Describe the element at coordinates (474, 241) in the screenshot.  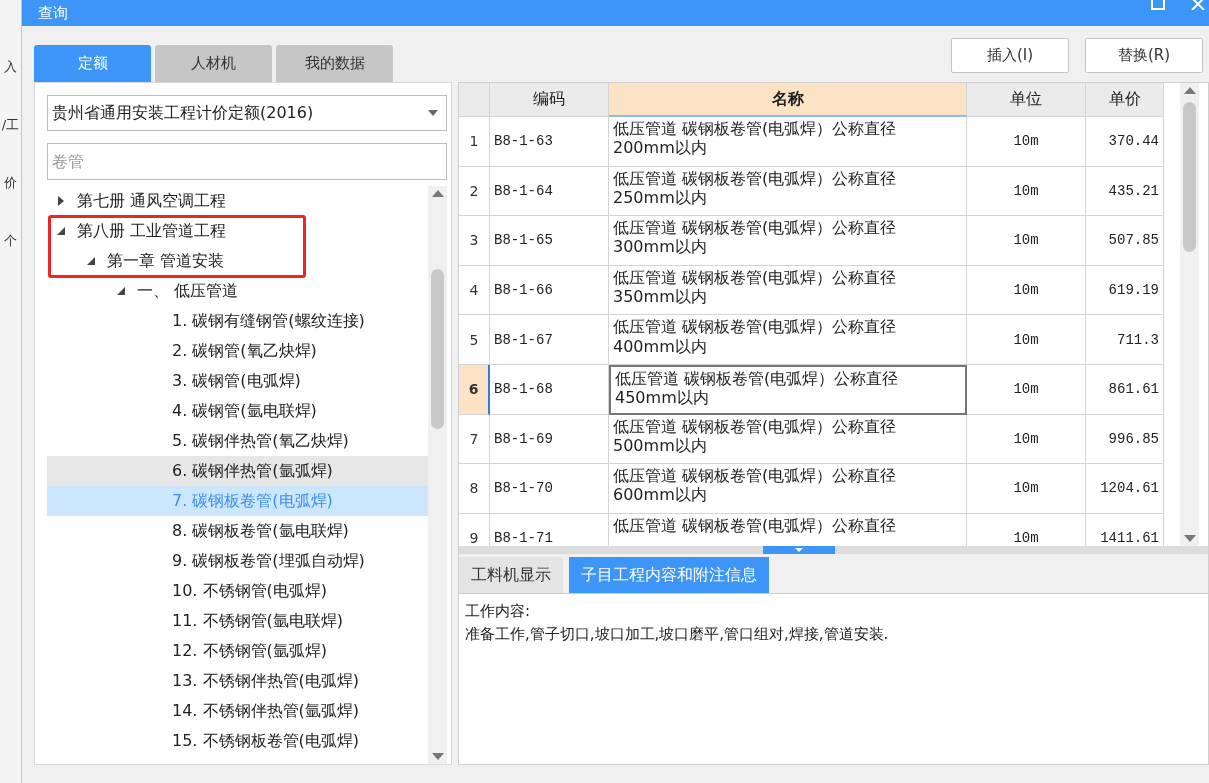
I see `row-number: 3` at that location.